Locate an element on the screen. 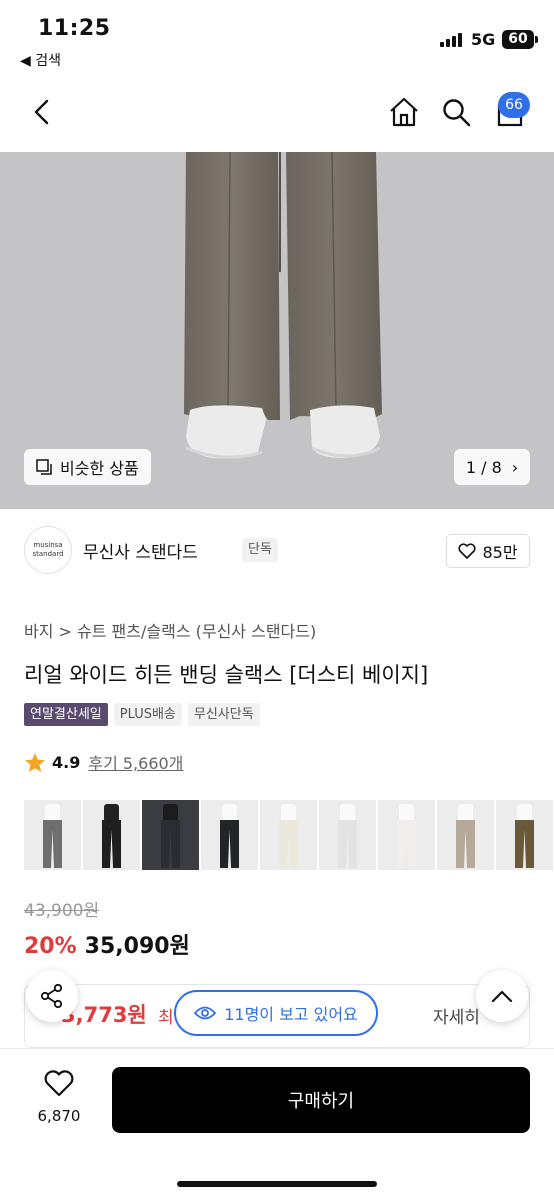 This screenshot has width=554, height=1200. brand-logo: musinsa standard is located at coordinates (48, 550).